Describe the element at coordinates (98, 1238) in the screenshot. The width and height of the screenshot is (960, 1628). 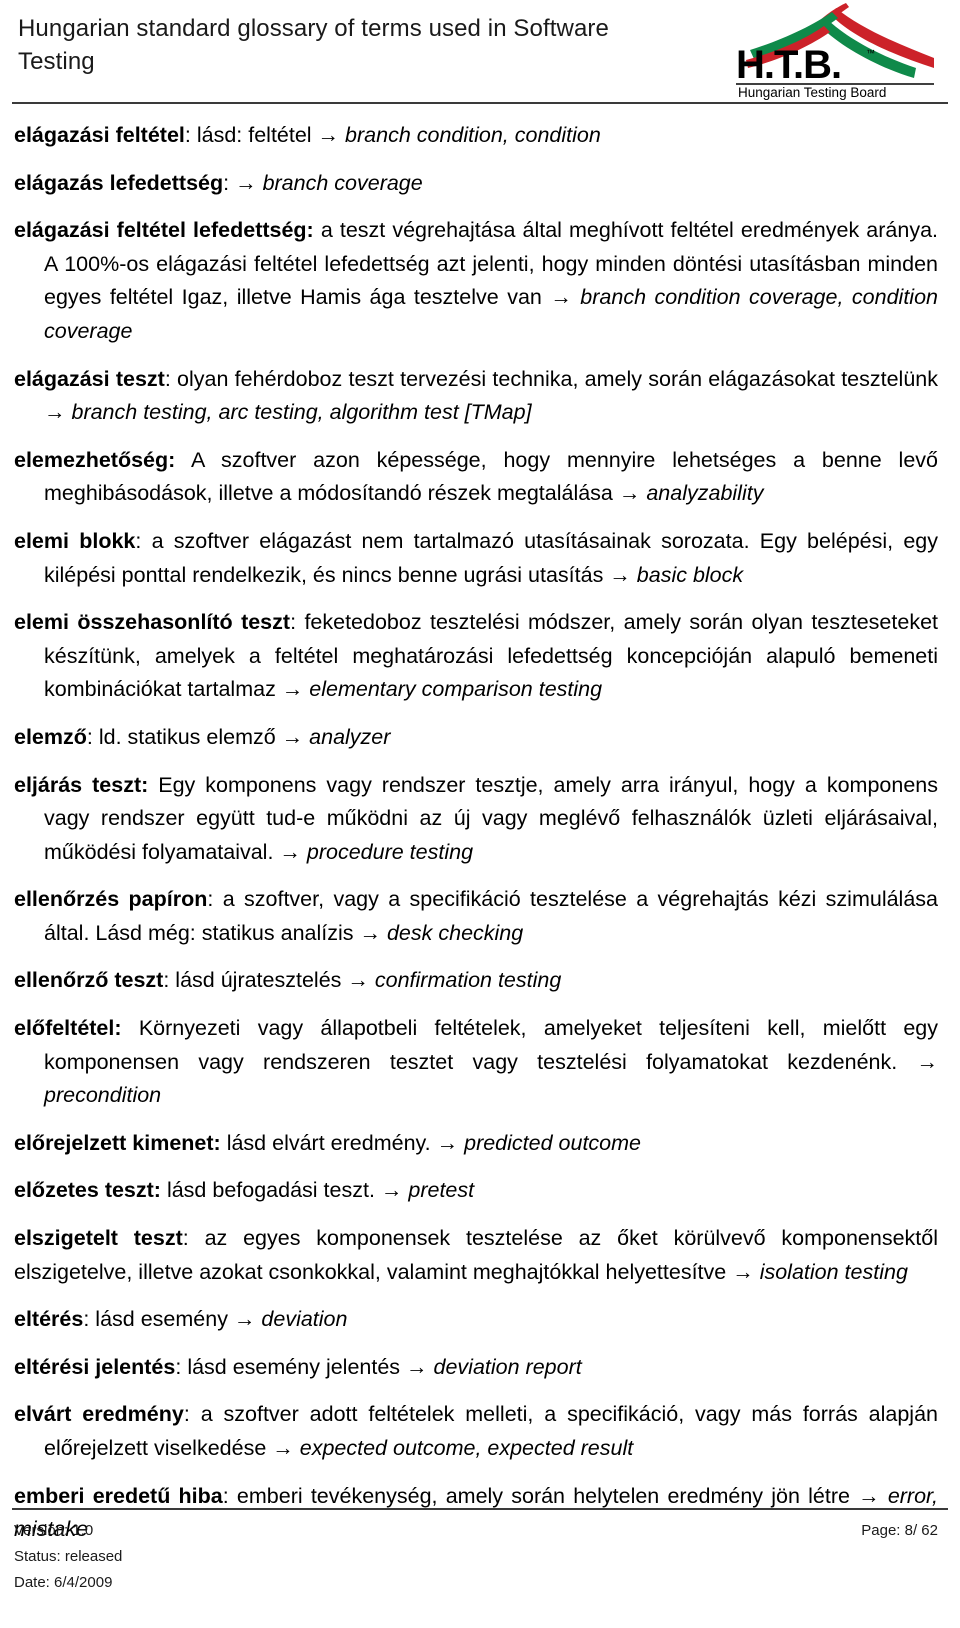
I see `entry-term: elszigetelt teszt` at that location.